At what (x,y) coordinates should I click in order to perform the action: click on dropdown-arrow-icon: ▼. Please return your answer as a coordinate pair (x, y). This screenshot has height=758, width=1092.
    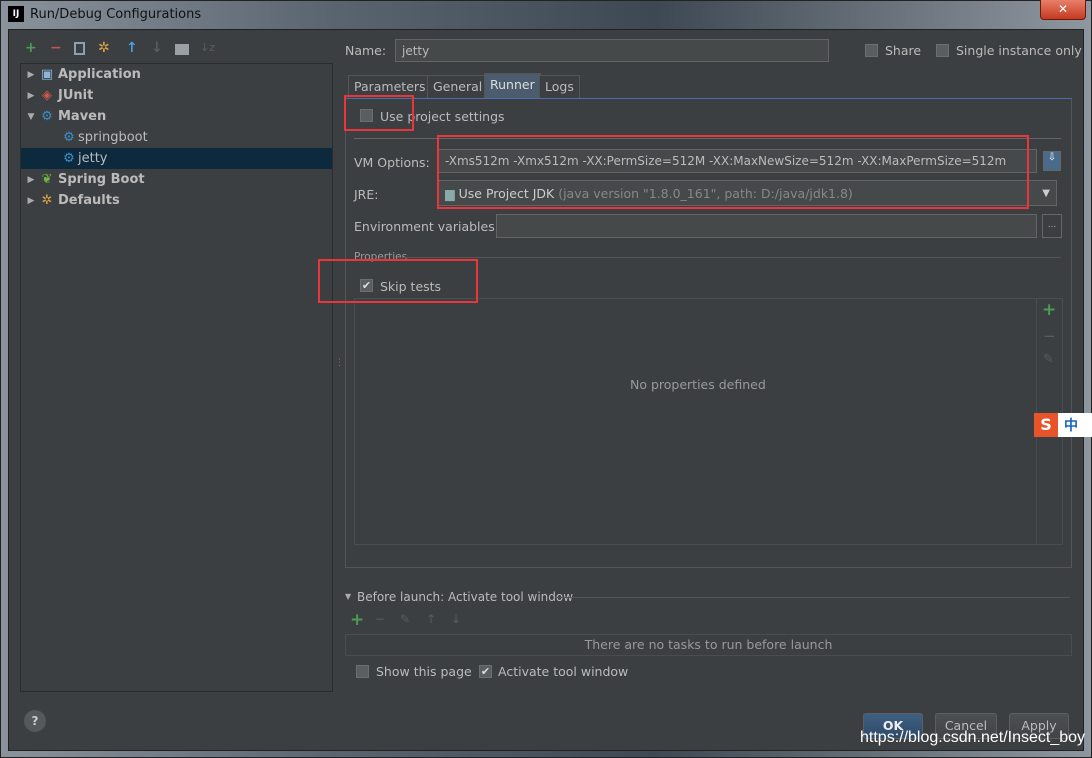
    Looking at the image, I should click on (1046, 193).